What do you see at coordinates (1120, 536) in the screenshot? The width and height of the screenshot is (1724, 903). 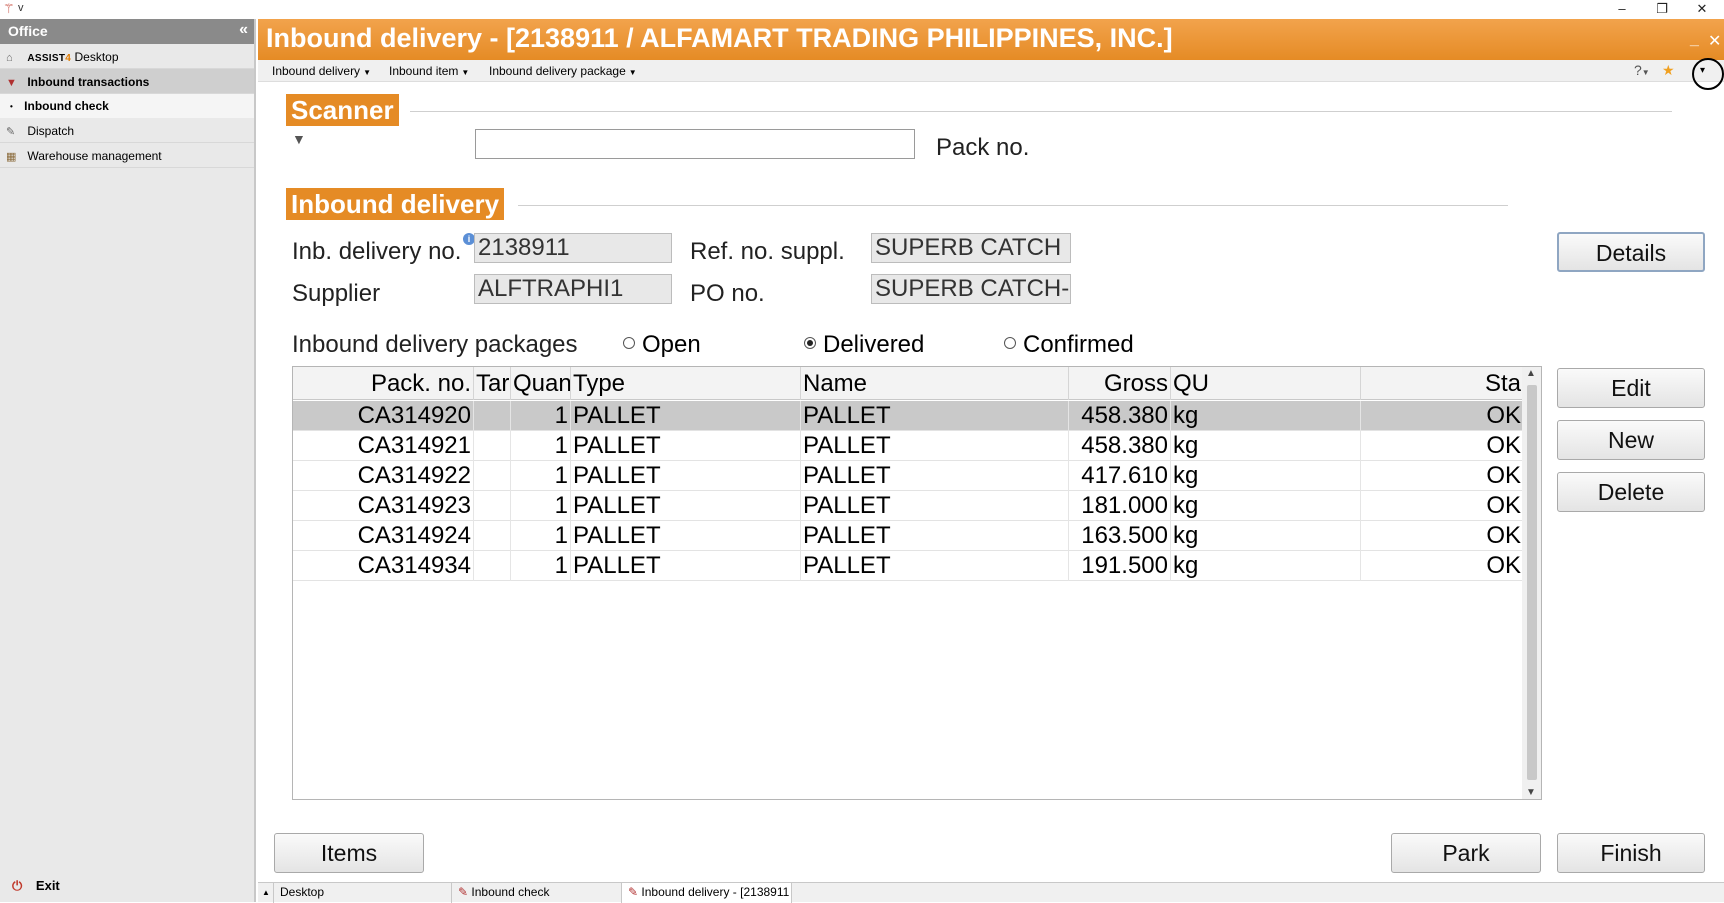 I see `cell-gross: 163.500` at bounding box center [1120, 536].